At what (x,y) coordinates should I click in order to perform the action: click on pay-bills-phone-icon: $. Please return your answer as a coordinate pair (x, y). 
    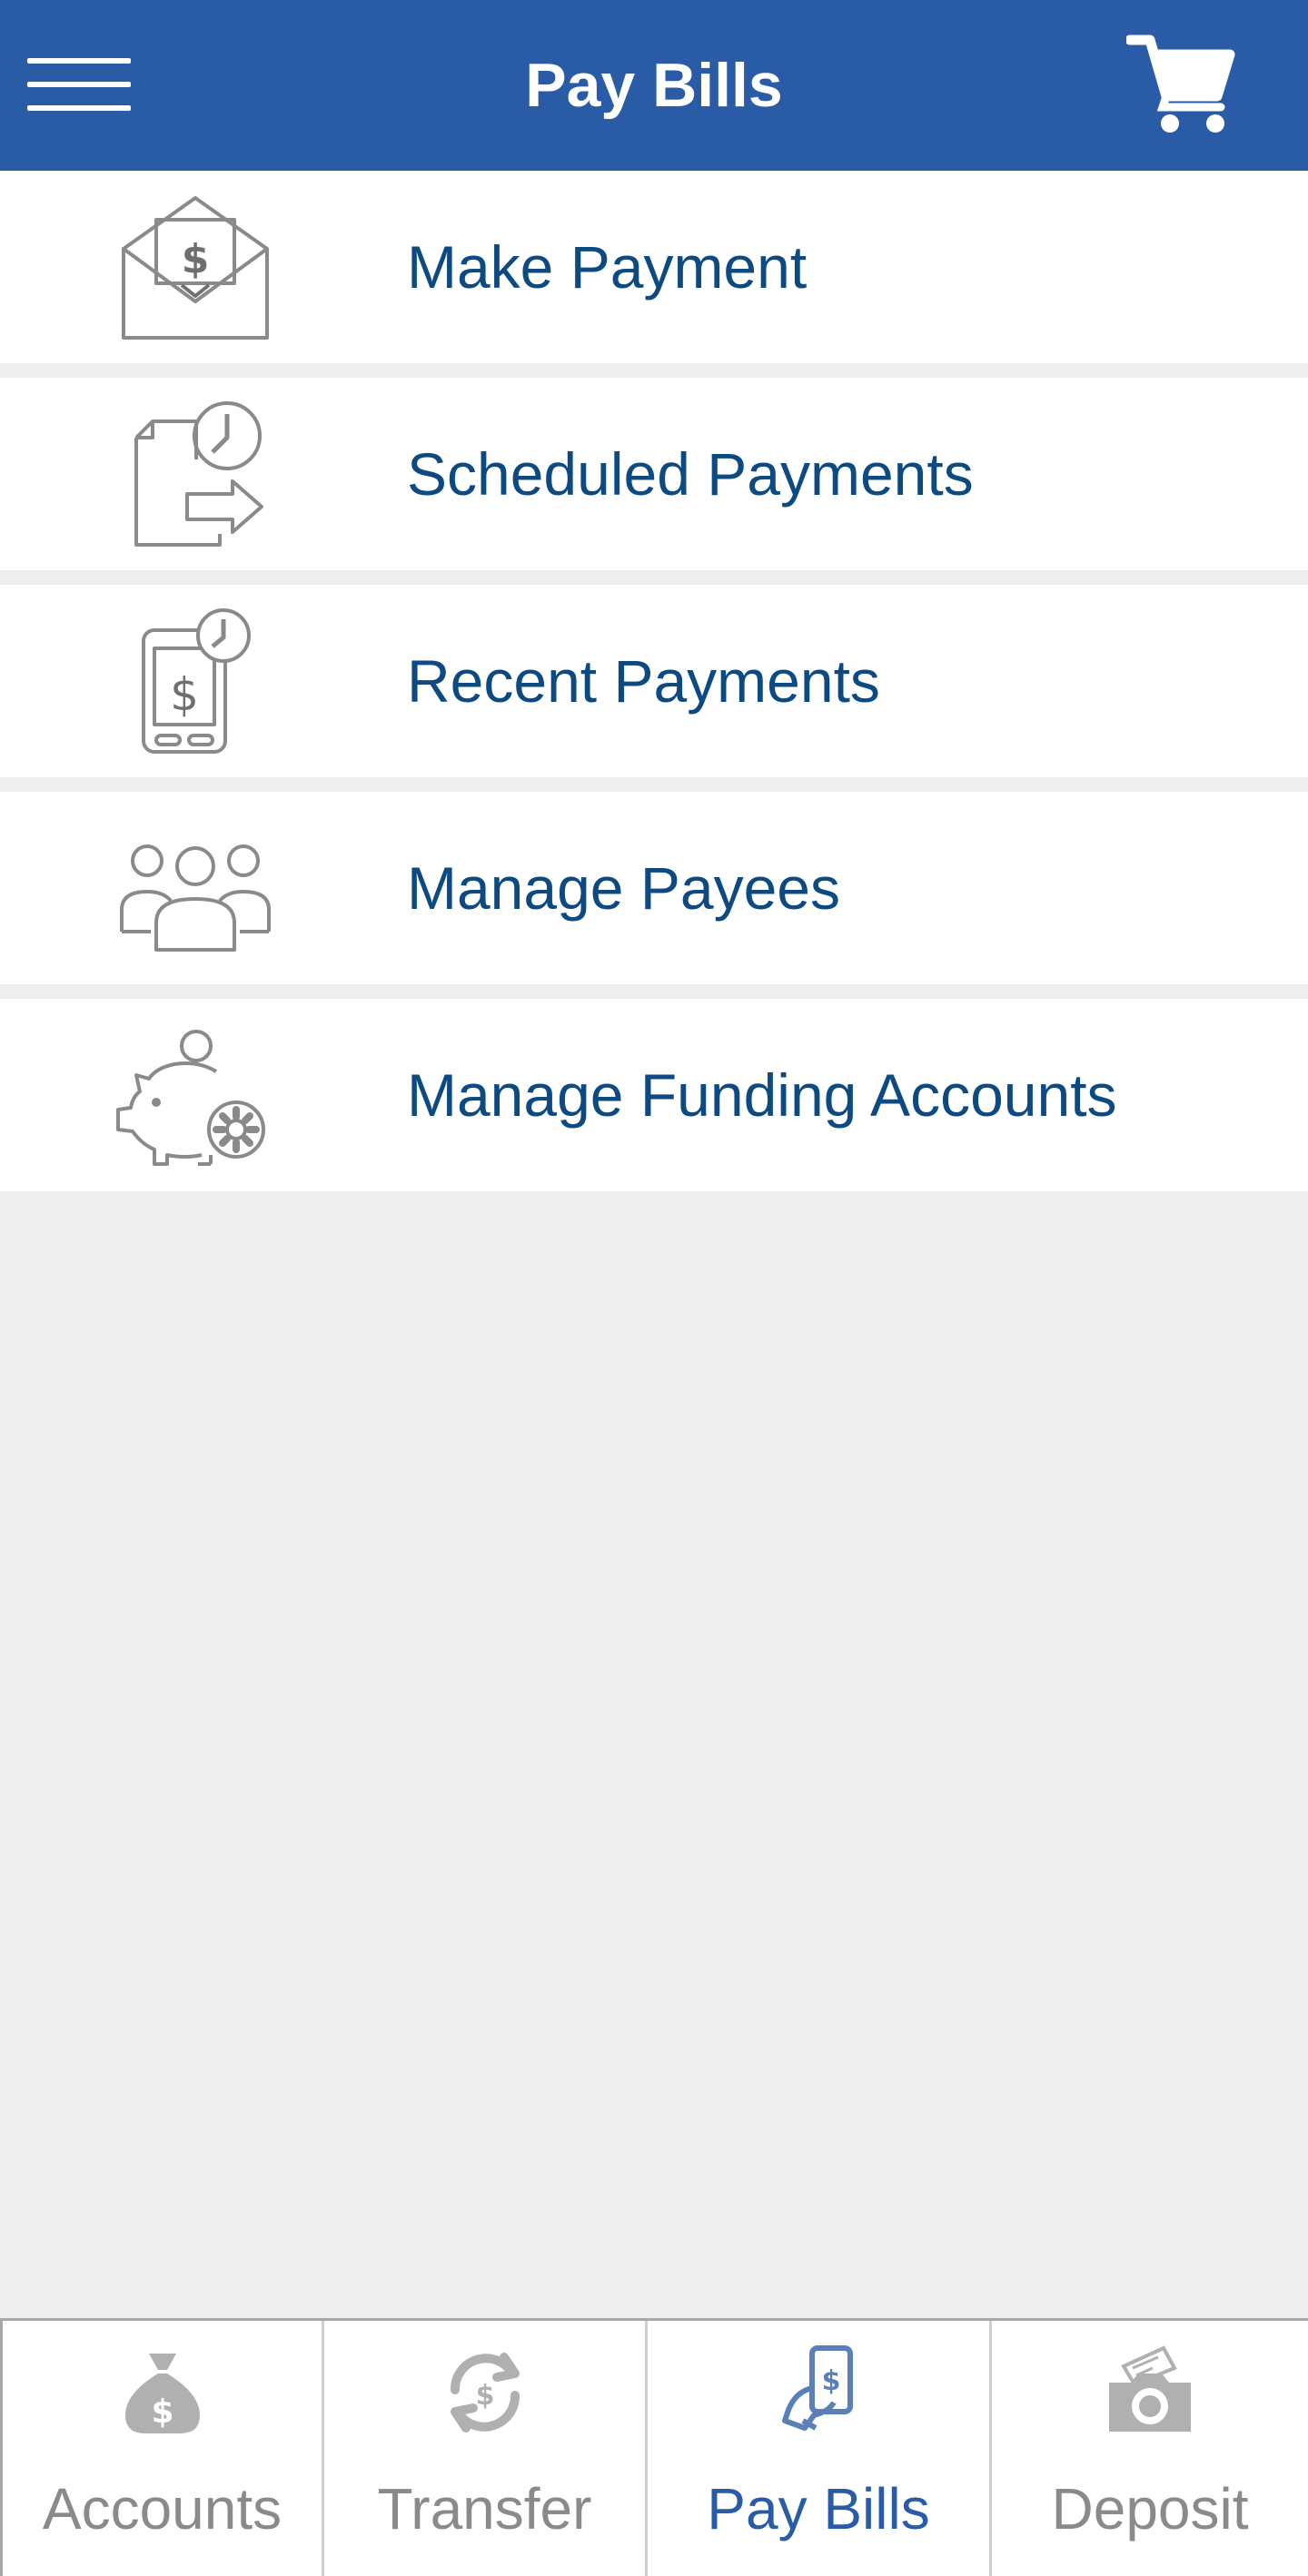
    Looking at the image, I should click on (818, 2393).